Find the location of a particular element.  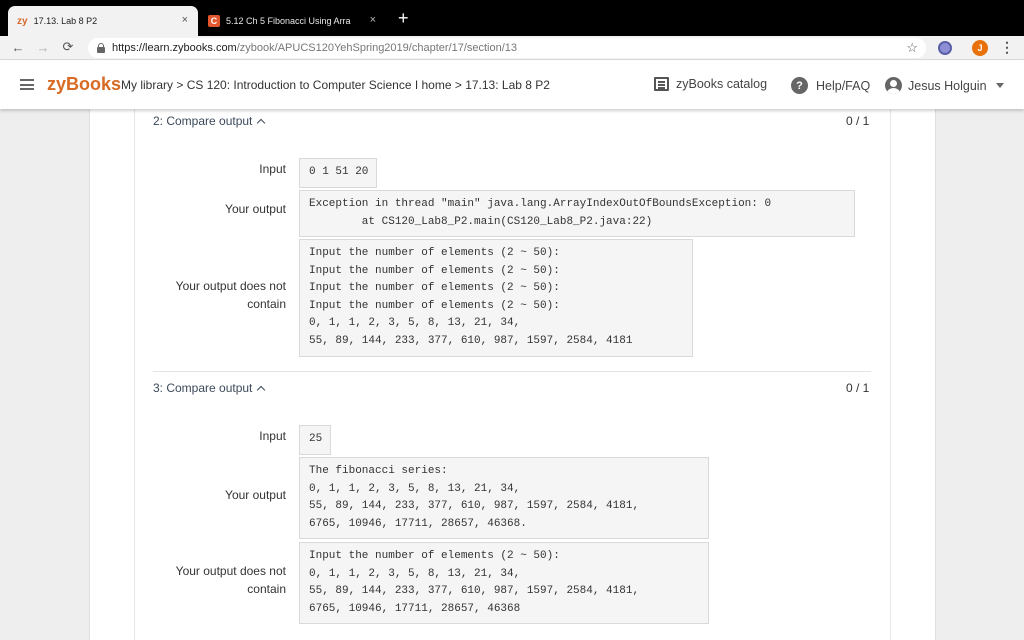

back-arrow-icon: ← is located at coordinates (18, 47).